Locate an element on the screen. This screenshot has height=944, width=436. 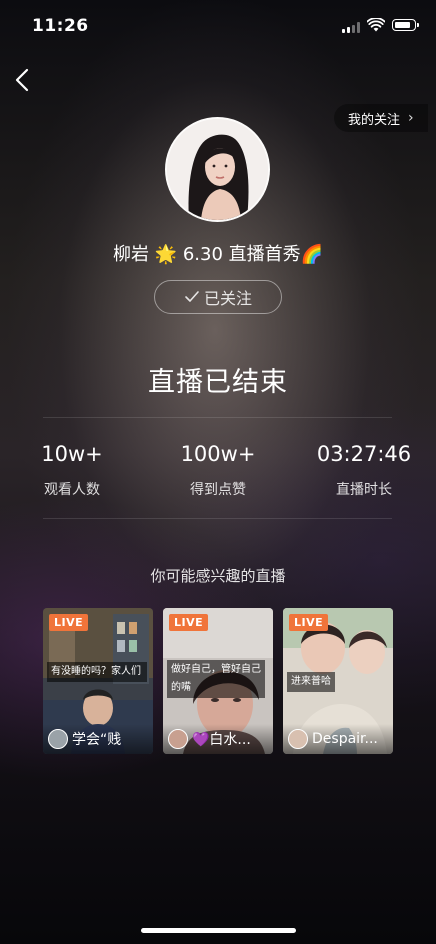
live-card-1-caption: 有没睡的吗？家人们 is located at coordinates (97, 672).